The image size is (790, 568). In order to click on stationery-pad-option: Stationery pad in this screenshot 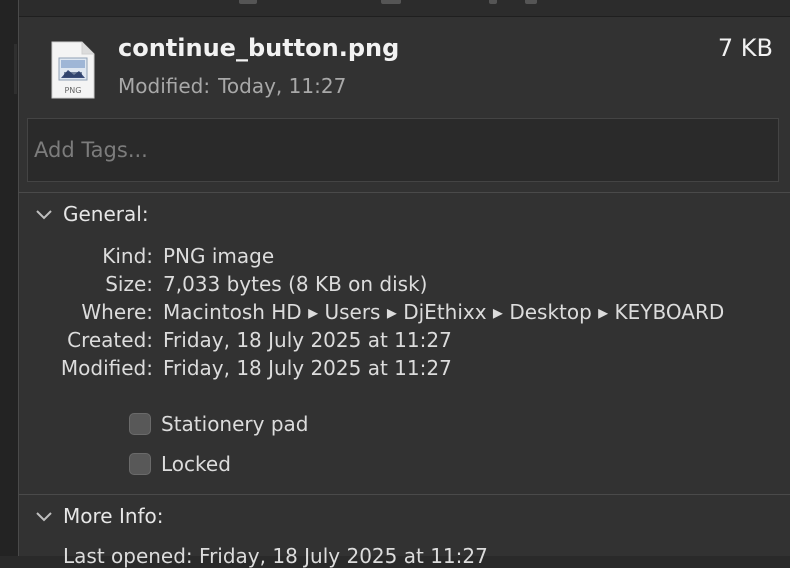, I will do `click(218, 424)`.